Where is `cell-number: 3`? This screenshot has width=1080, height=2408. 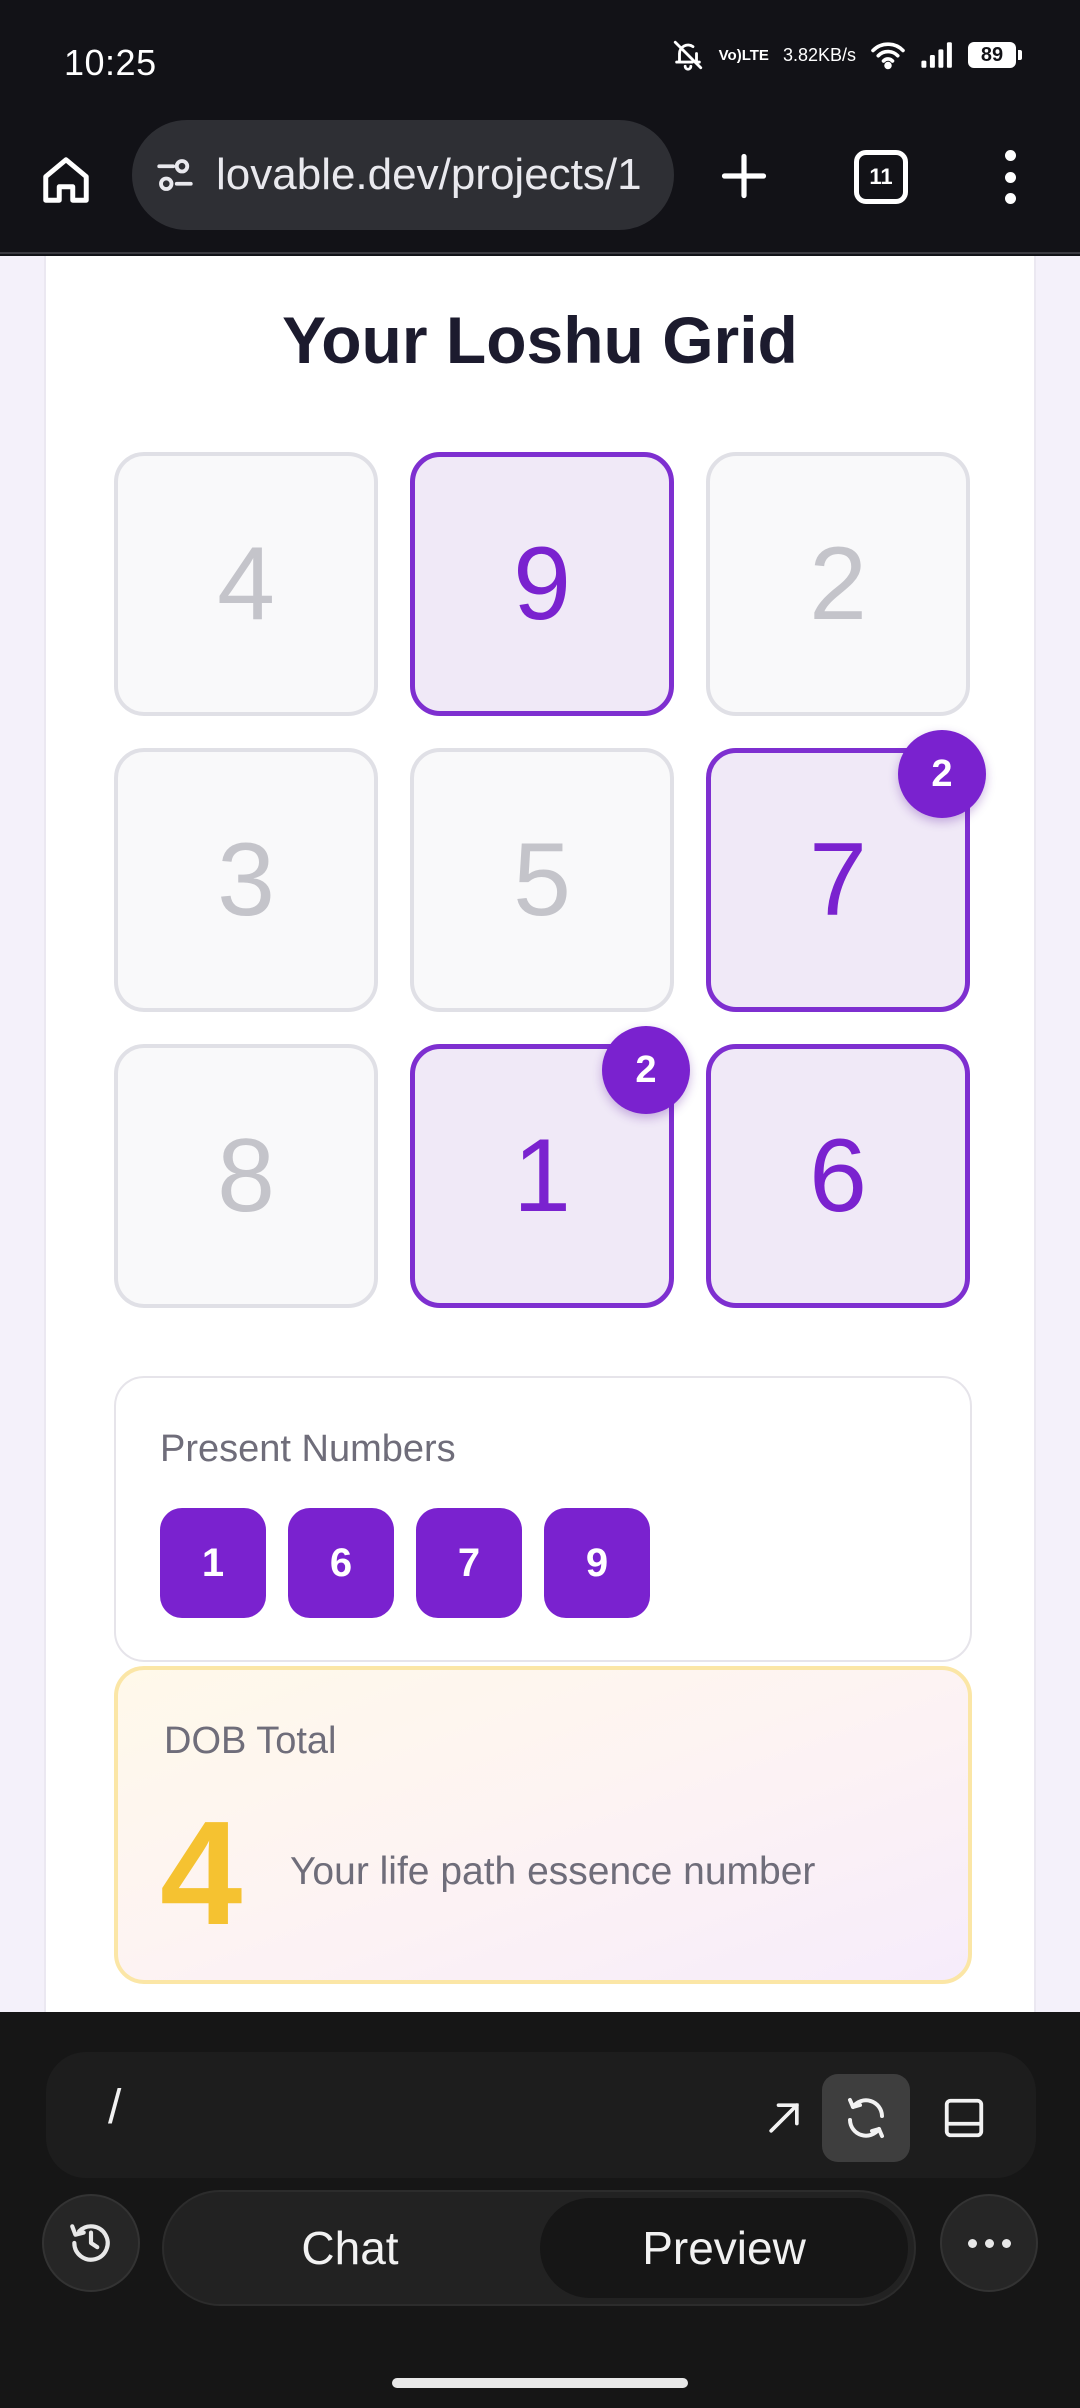 cell-number: 3 is located at coordinates (246, 879).